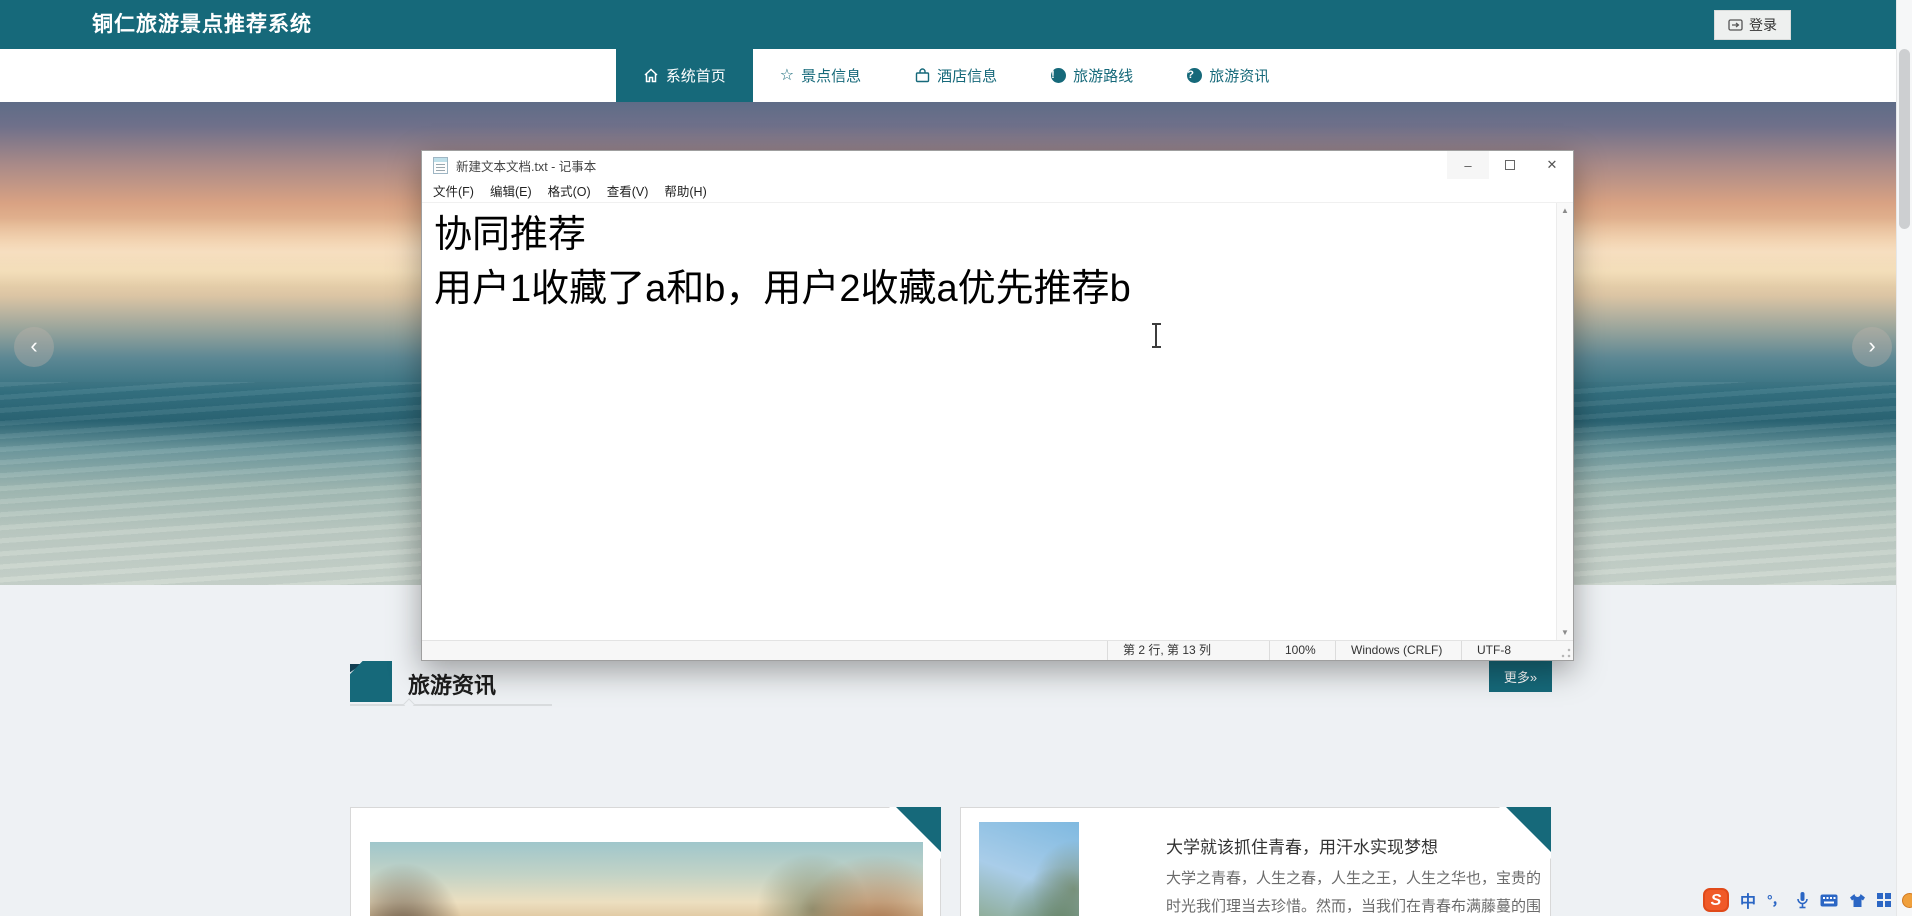 The width and height of the screenshot is (1912, 916). I want to click on maximize-icon, so click(1510, 165).